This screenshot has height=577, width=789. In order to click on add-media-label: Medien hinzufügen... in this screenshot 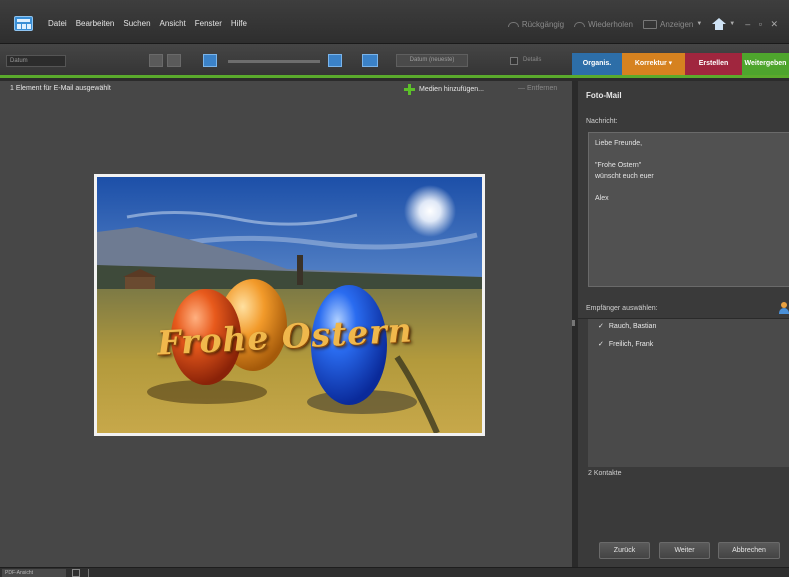, I will do `click(451, 89)`.